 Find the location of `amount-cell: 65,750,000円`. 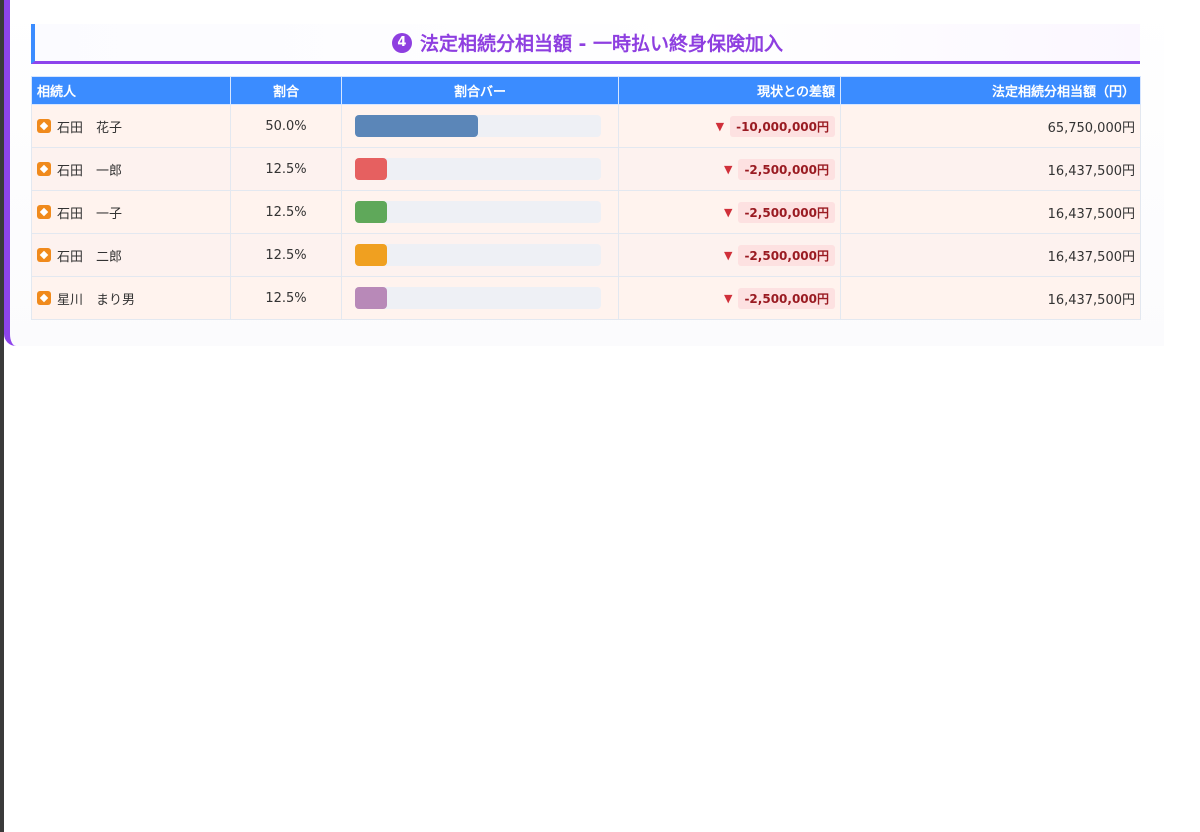

amount-cell: 65,750,000円 is located at coordinates (990, 126).